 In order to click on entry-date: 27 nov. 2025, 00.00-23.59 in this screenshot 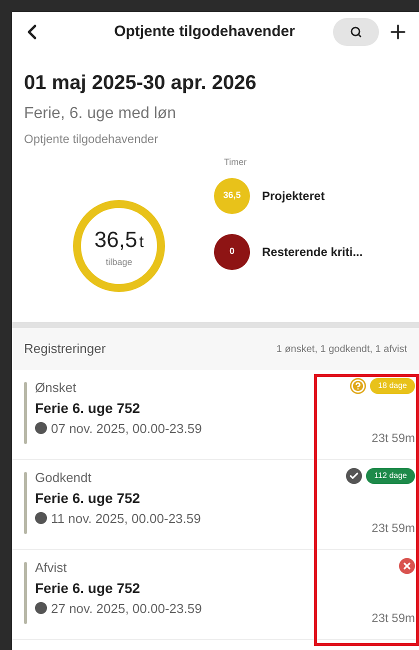, I will do `click(126, 609)`.